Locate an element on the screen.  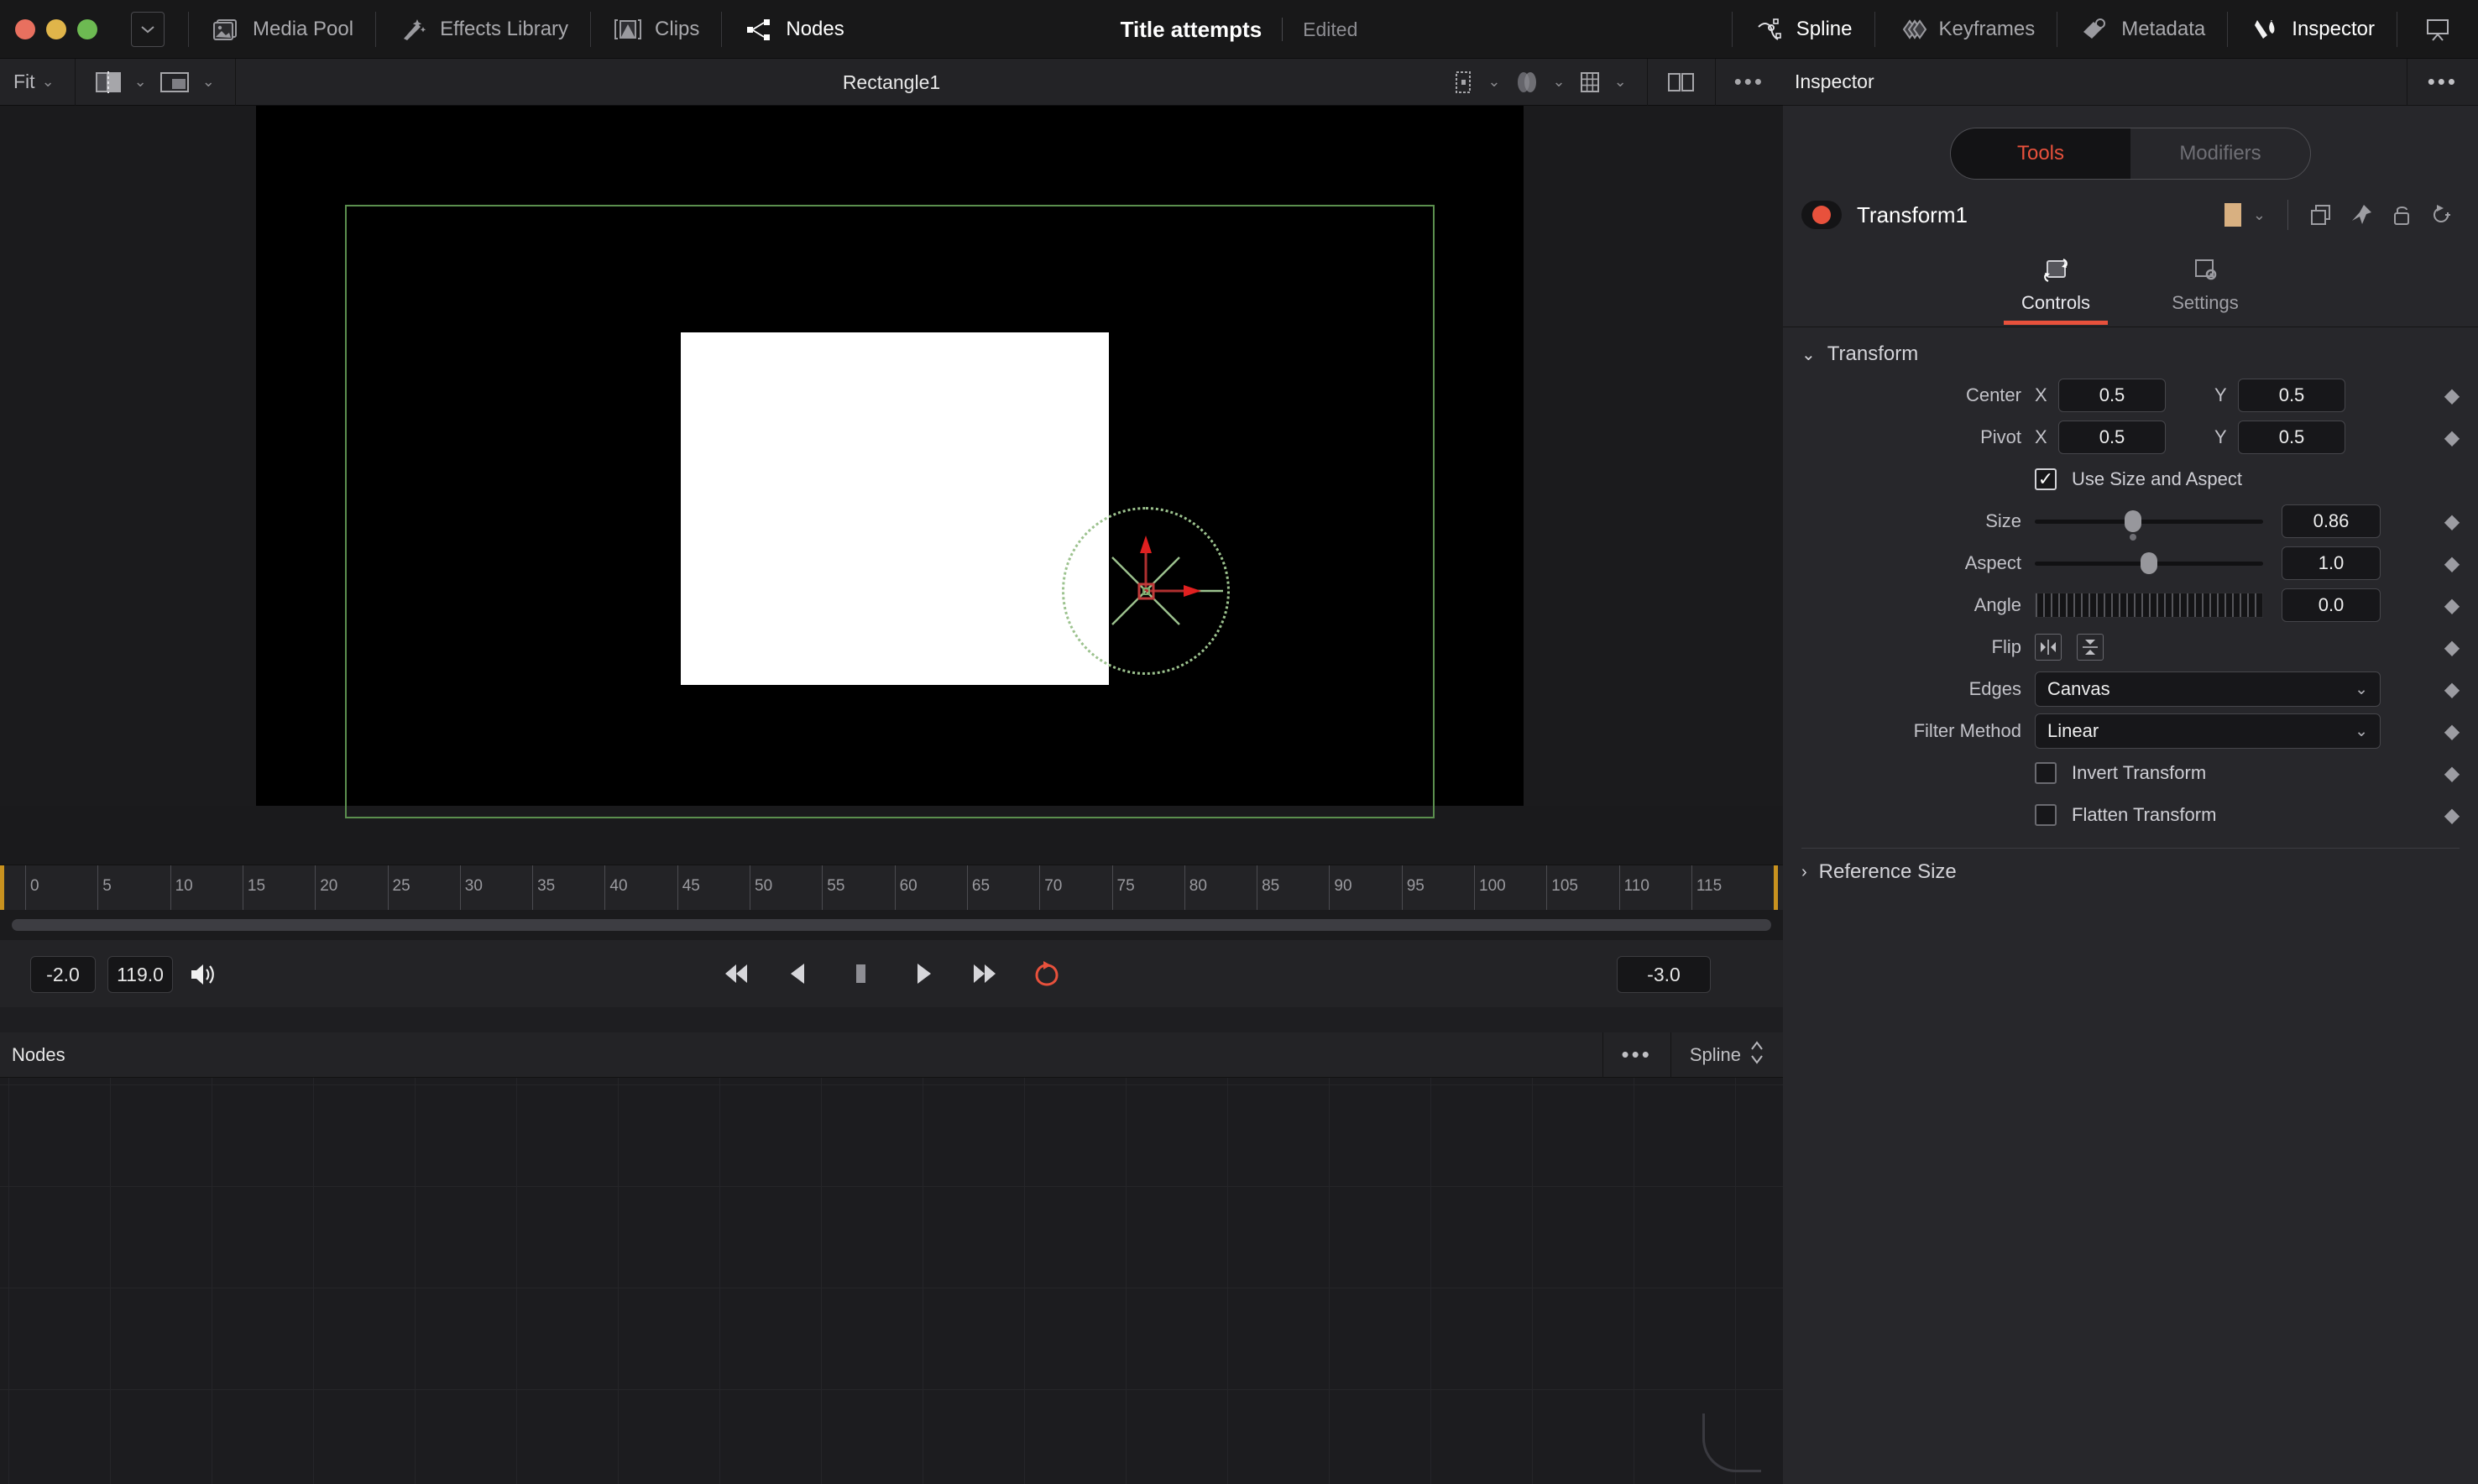
chevron-down-box-icon is located at coordinates (148, 29).